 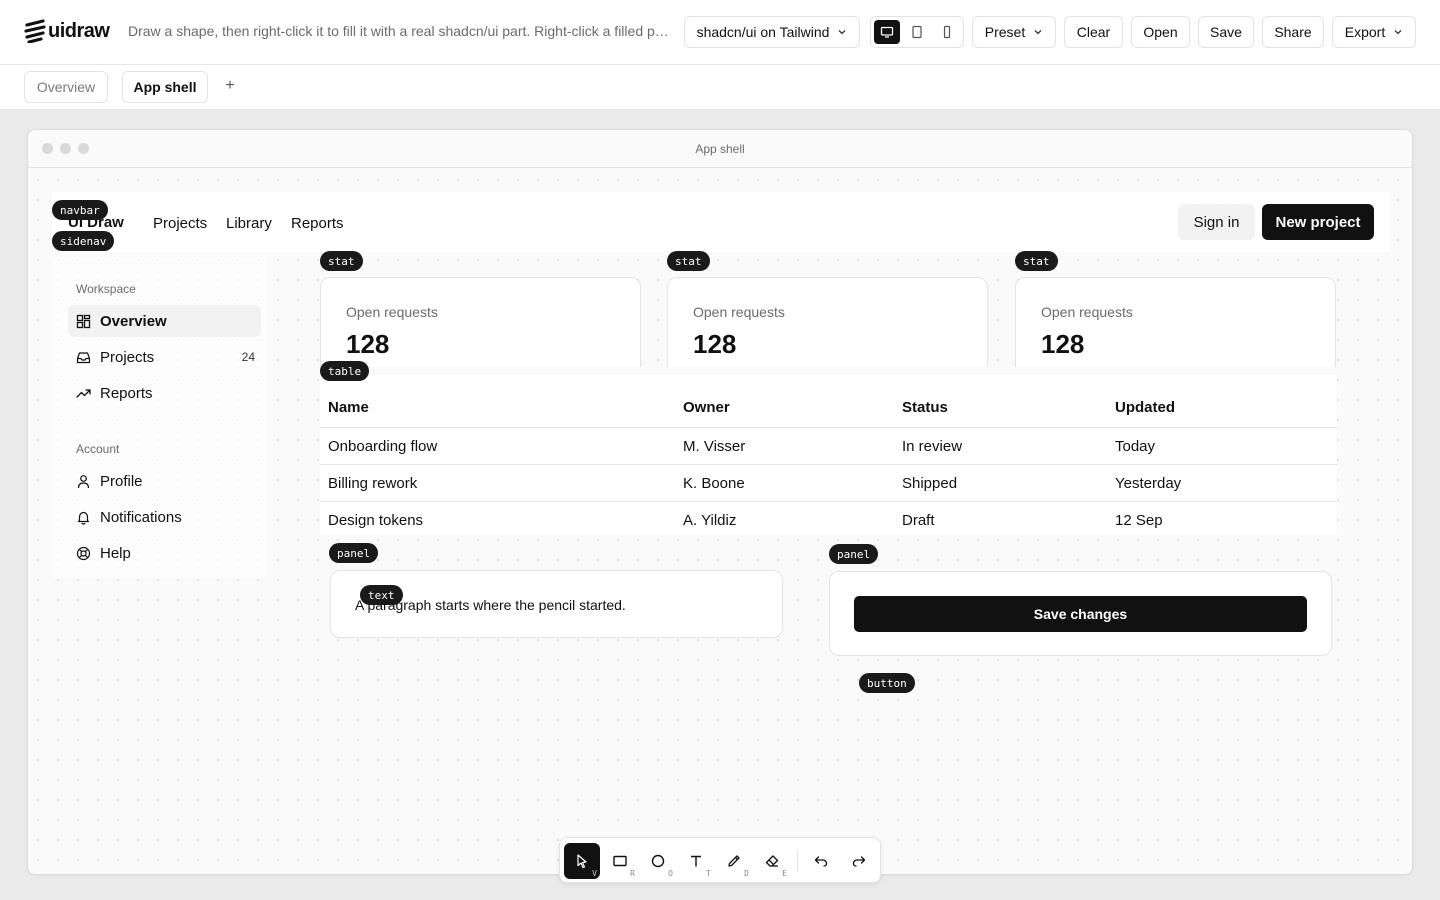 I want to click on framework-select: shadcn/ui on Tailwind, so click(x=772, y=32).